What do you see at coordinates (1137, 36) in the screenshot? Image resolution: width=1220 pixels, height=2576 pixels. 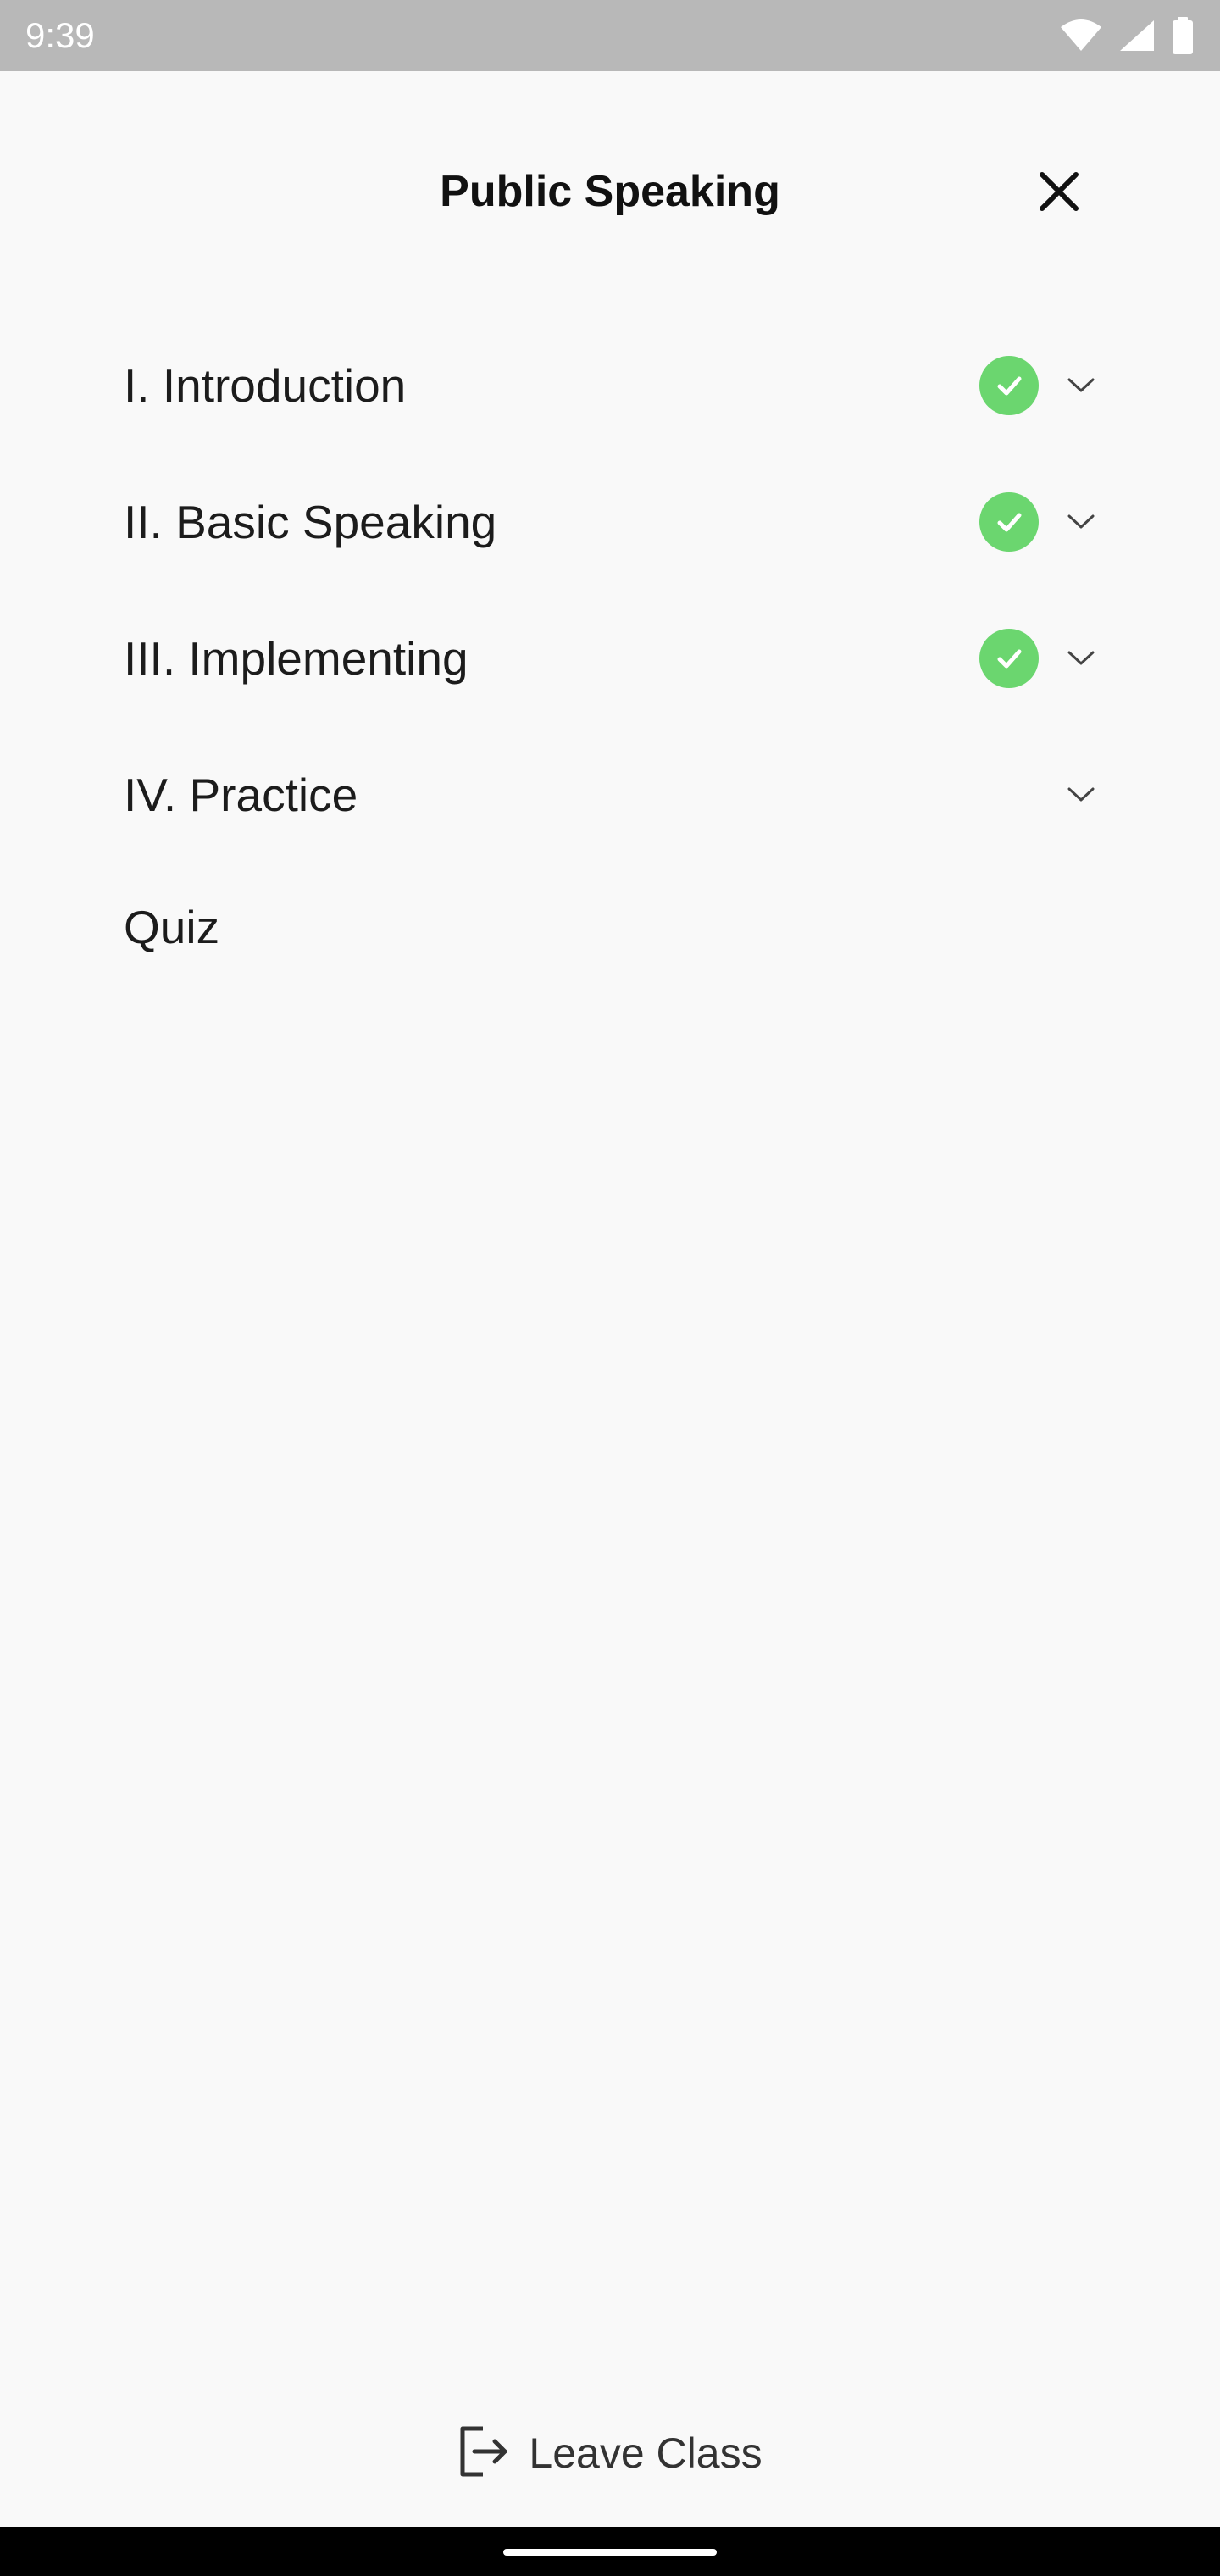 I see `cellular-signal-icon` at bounding box center [1137, 36].